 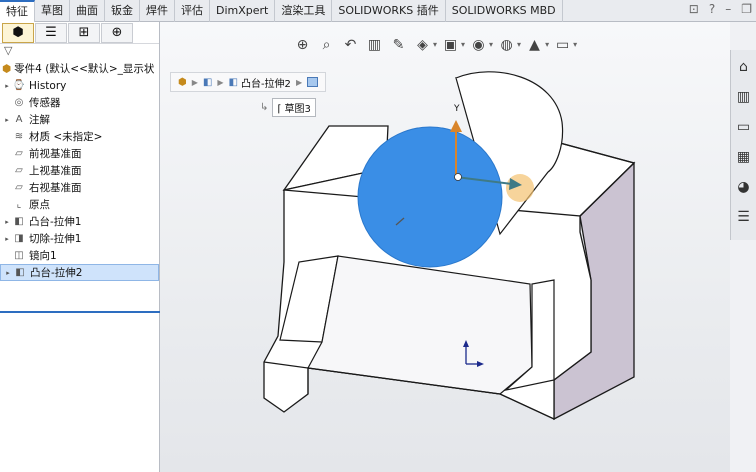 What do you see at coordinates (79, 52) in the screenshot?
I see `filter-icon: ▽` at bounding box center [79, 52].